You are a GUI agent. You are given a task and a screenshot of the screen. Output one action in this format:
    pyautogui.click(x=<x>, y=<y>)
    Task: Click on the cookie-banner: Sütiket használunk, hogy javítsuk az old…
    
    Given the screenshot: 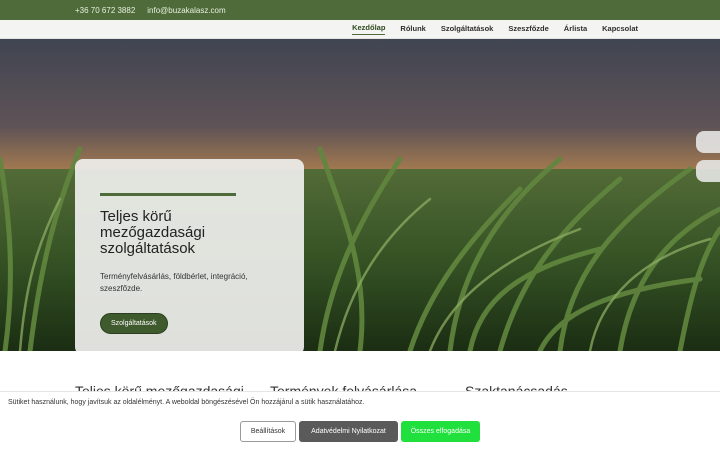 What is the action you would take?
    pyautogui.click(x=360, y=420)
    